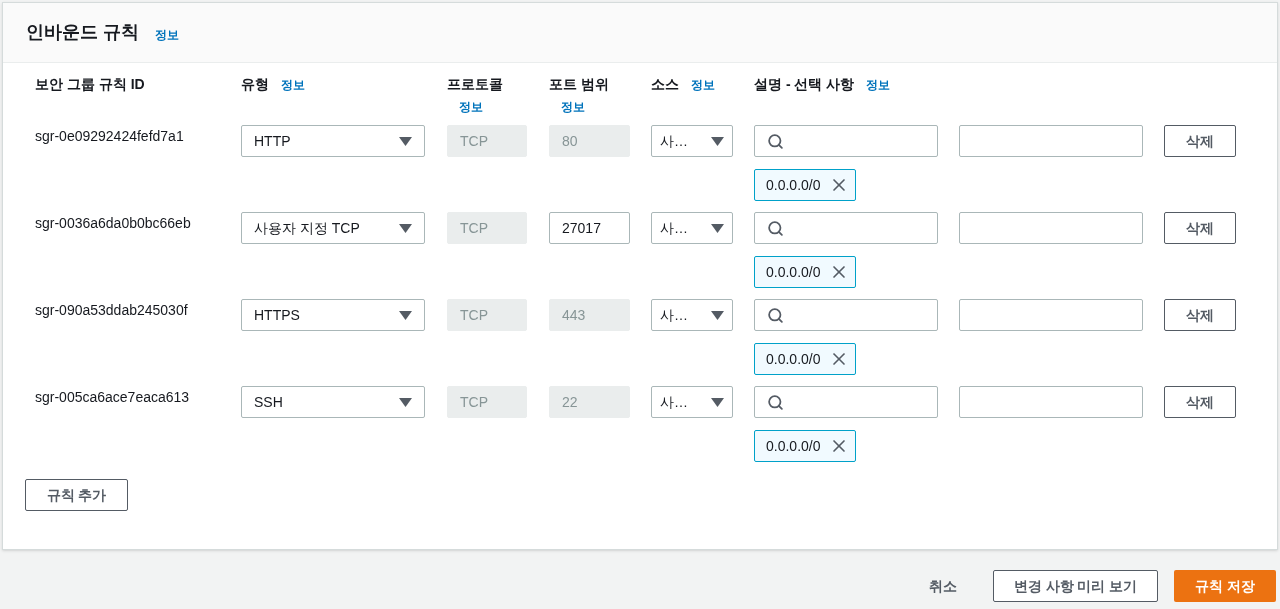  I want to click on column-header: 유형, so click(255, 84).